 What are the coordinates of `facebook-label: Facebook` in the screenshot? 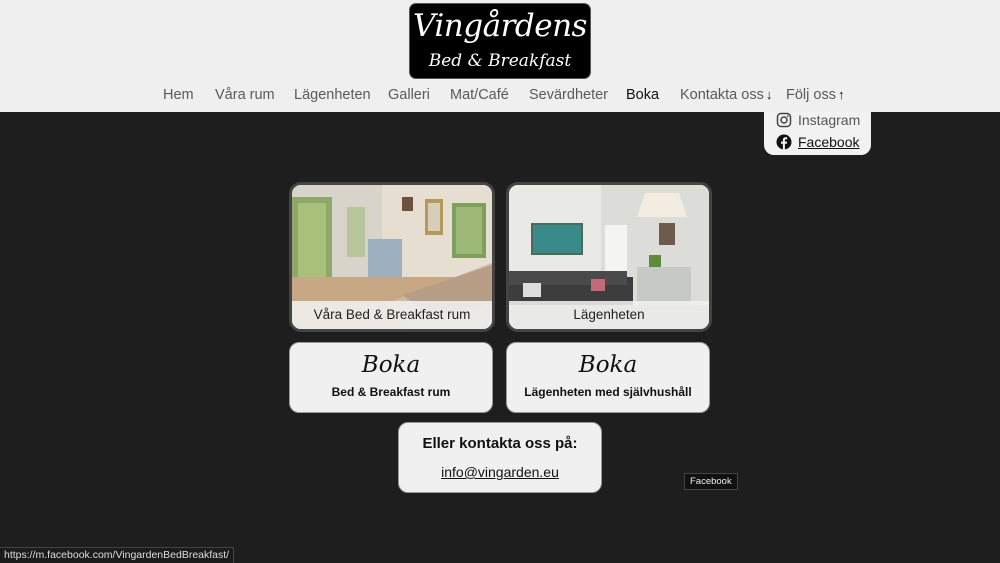 It's located at (829, 142).